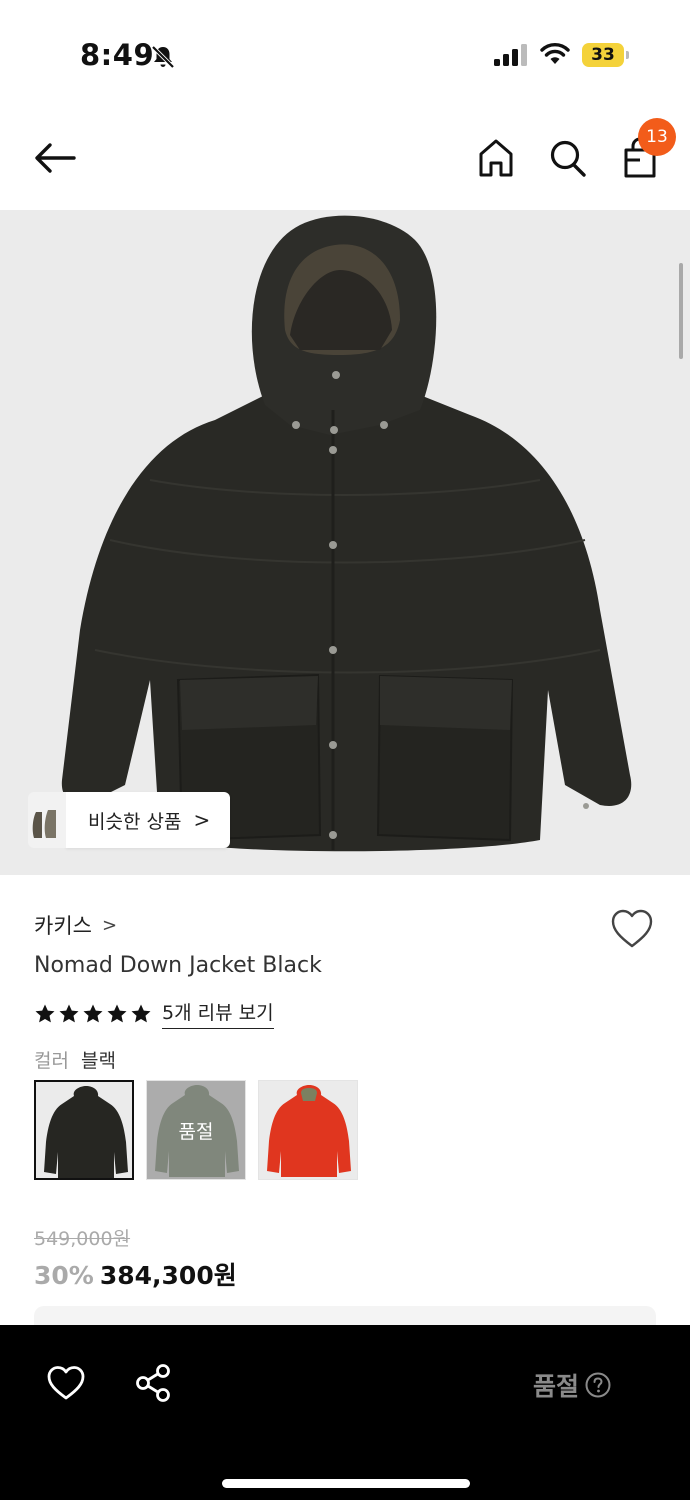  I want to click on final-price: 384,300원, so click(168, 1275).